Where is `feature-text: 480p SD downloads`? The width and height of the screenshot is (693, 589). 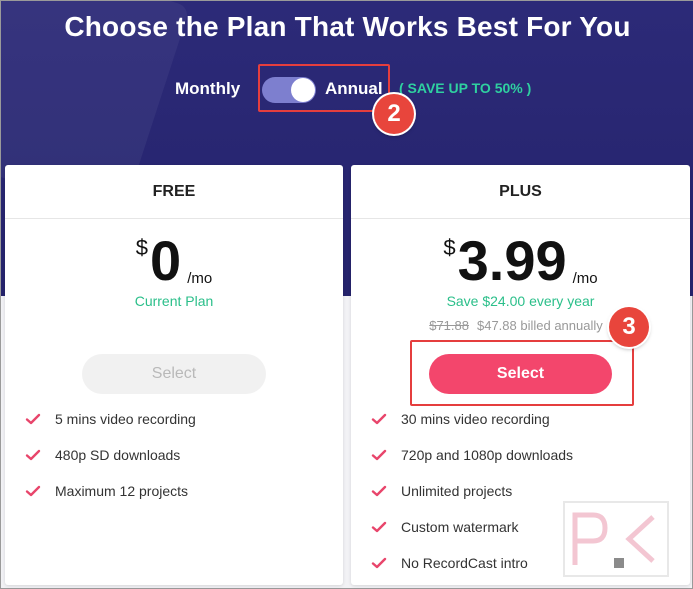 feature-text: 480p SD downloads is located at coordinates (118, 455).